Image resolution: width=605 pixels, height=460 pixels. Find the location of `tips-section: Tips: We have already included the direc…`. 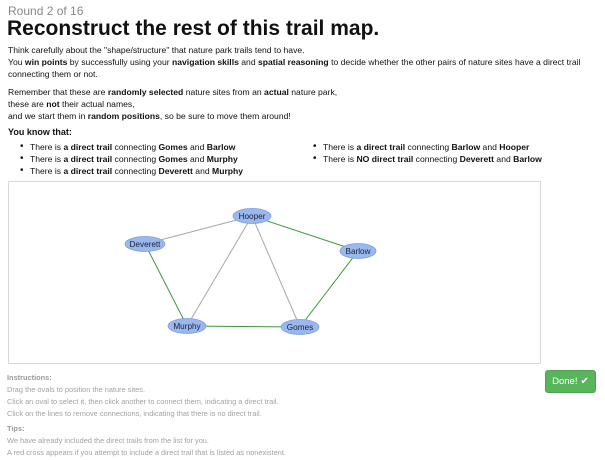

tips-section: Tips: We have already included the direc… is located at coordinates (146, 441).